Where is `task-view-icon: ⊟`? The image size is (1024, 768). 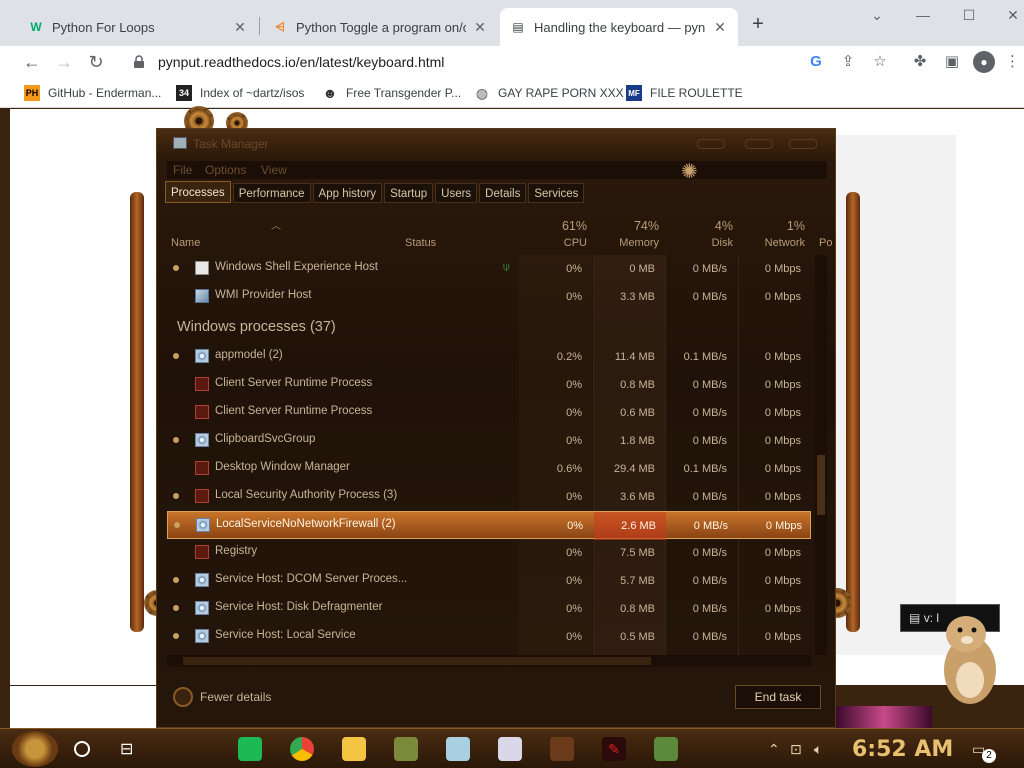 task-view-icon: ⊟ is located at coordinates (126, 749).